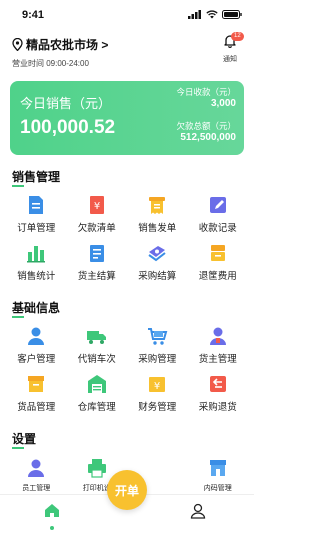 This screenshot has width=320, height=550. What do you see at coordinates (217, 336) in the screenshot?
I see `owner-icon` at bounding box center [217, 336].